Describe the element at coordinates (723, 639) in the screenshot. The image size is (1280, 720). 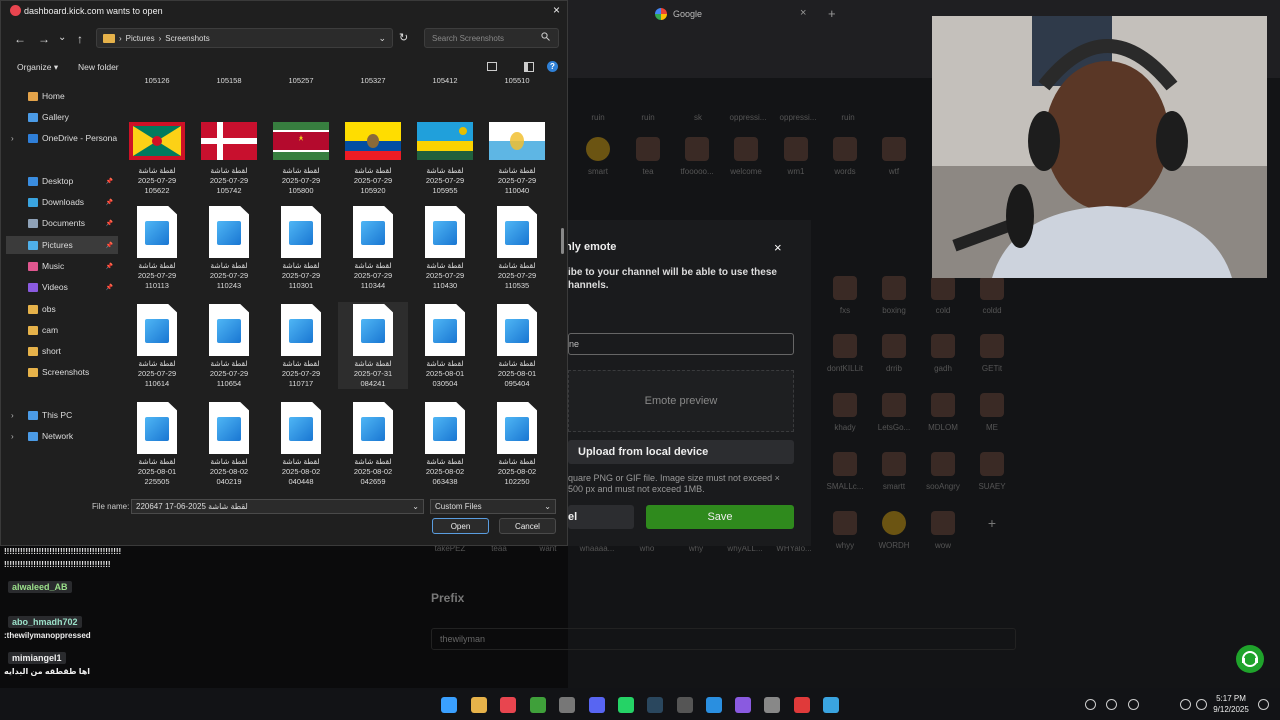
I see `prefix-input: thewilyman` at that location.